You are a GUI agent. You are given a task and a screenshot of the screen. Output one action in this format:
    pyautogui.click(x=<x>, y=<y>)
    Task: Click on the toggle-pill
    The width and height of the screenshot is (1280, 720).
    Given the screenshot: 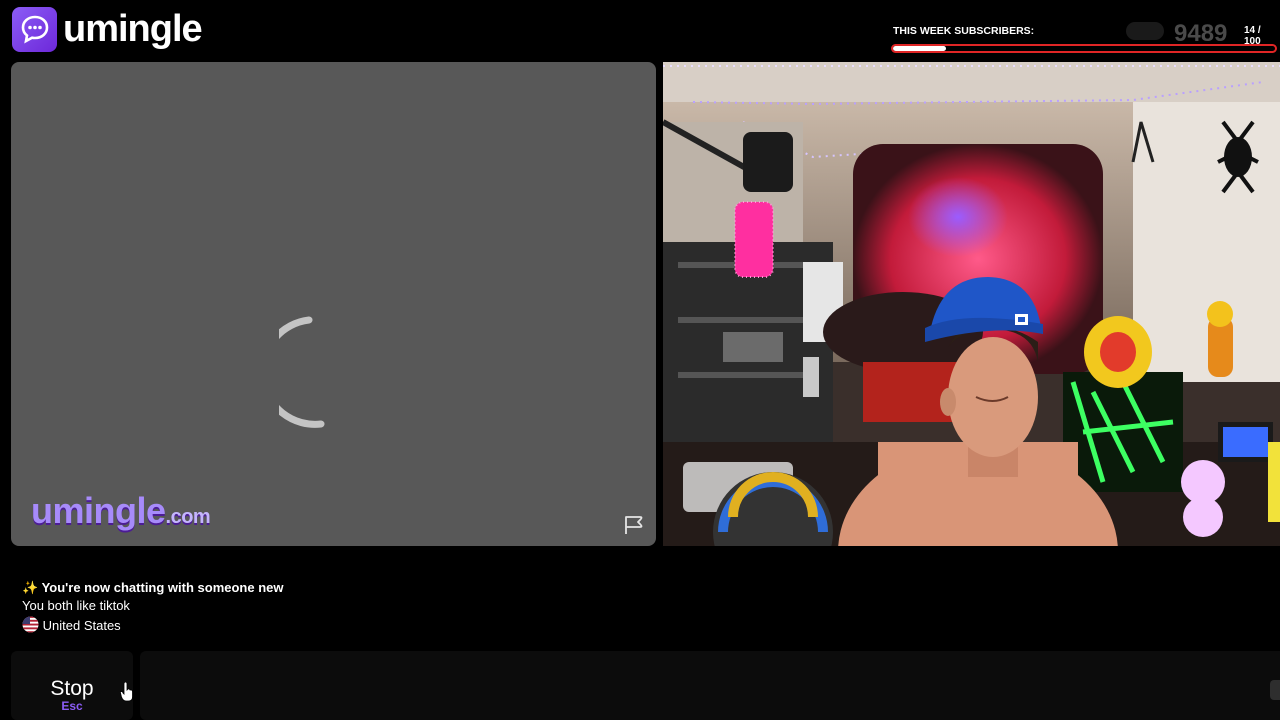 What is the action you would take?
    pyautogui.click(x=1145, y=31)
    